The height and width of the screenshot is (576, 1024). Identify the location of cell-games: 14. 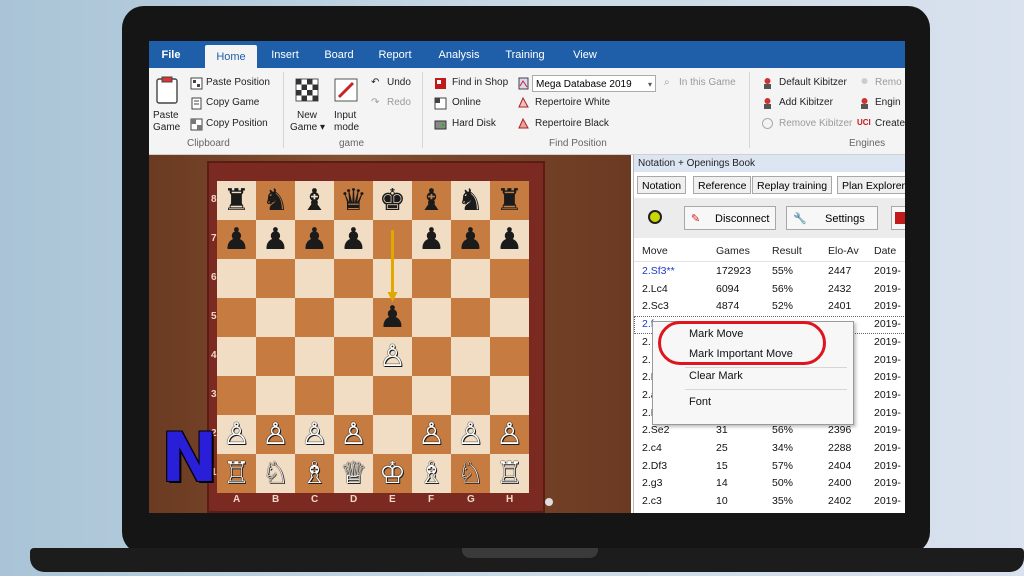
(722, 483).